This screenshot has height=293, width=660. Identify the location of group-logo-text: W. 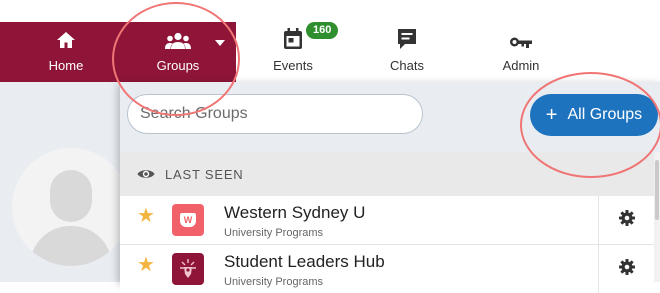
(188, 220).